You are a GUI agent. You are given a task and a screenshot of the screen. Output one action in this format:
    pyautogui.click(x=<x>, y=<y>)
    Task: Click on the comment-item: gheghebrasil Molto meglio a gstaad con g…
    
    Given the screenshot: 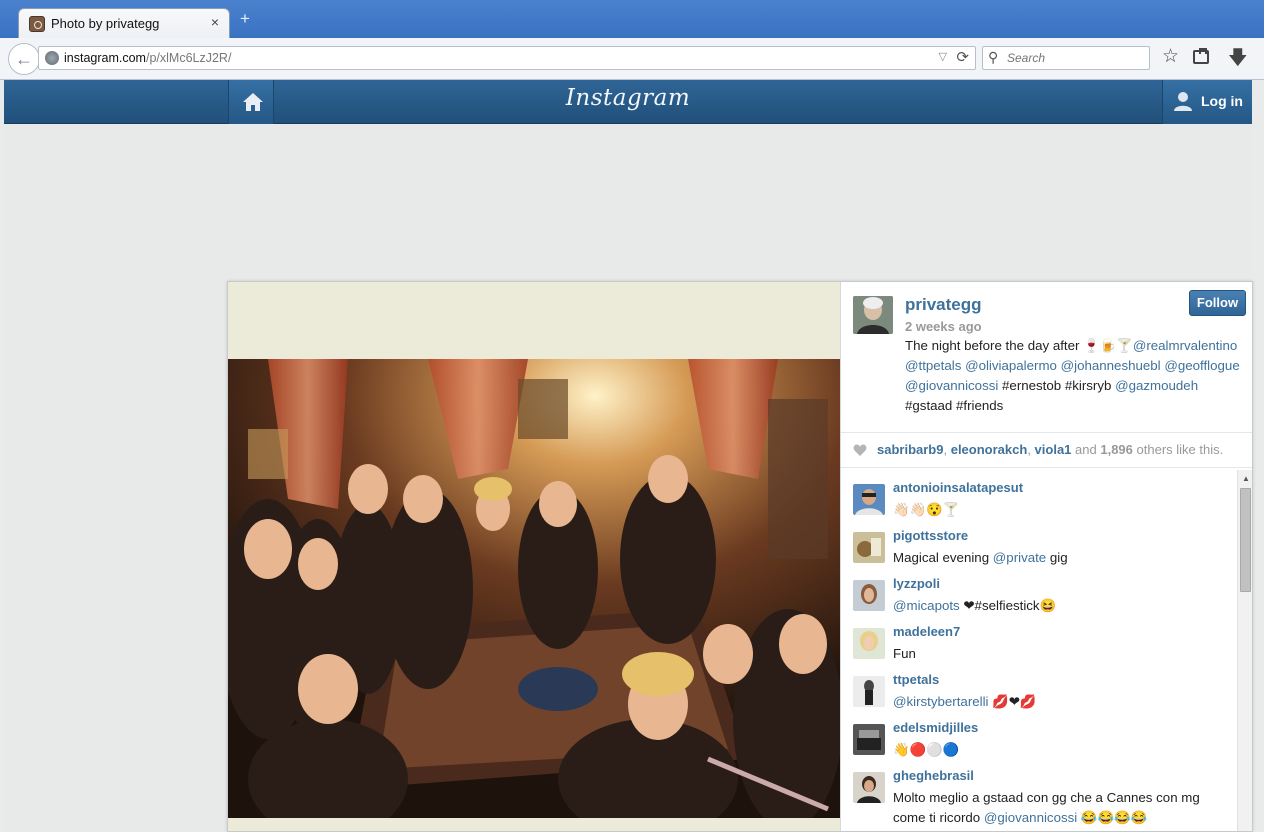 What is the action you would take?
    pyautogui.click(x=1043, y=798)
    